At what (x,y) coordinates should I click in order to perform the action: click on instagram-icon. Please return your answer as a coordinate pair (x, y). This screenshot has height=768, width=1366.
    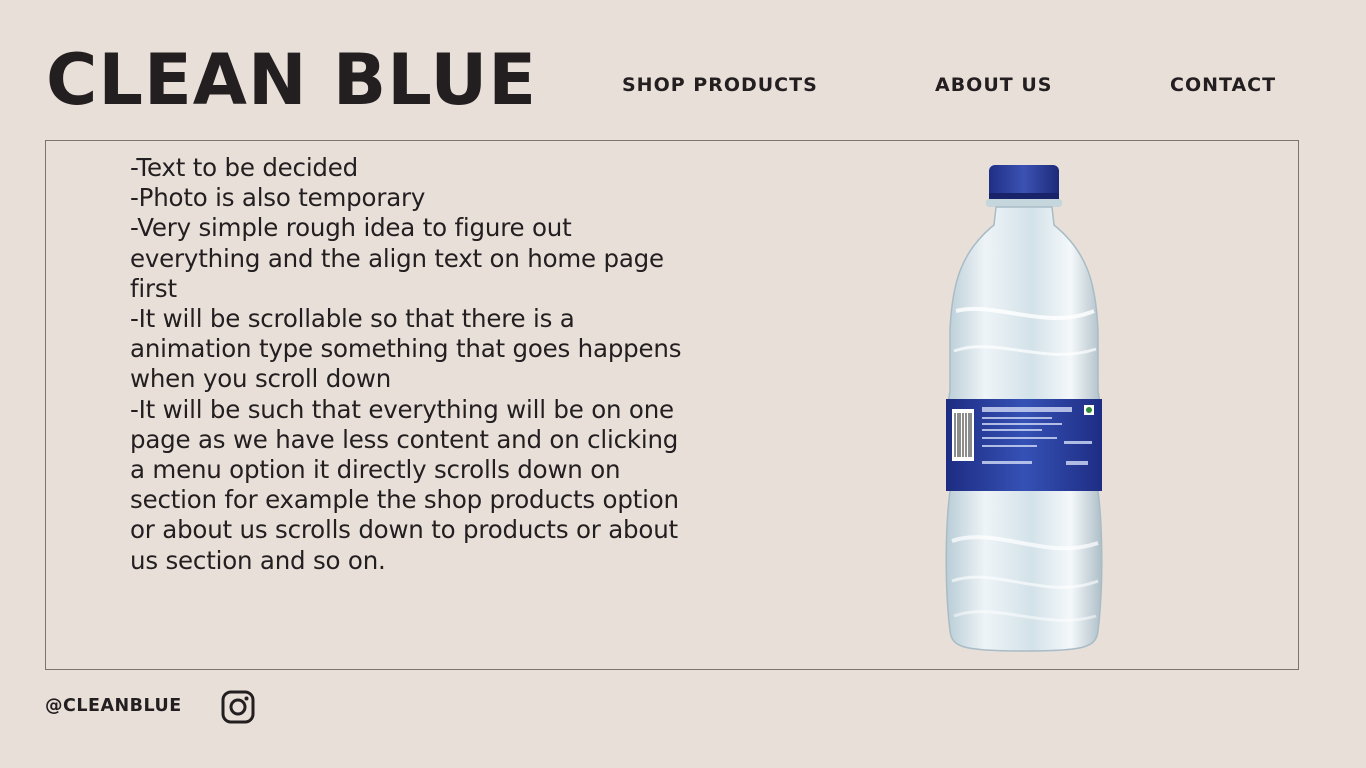
    Looking at the image, I should click on (238, 707).